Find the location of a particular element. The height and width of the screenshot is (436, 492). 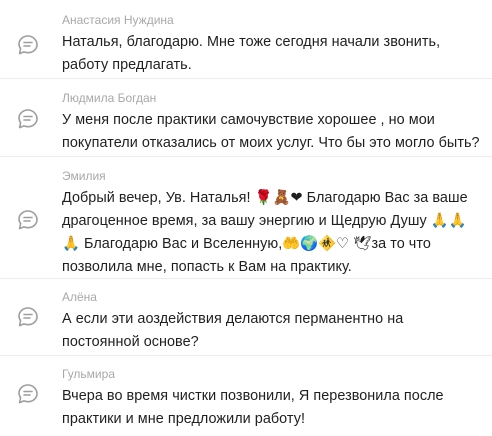

comment-author: Алёна is located at coordinates (79, 297).